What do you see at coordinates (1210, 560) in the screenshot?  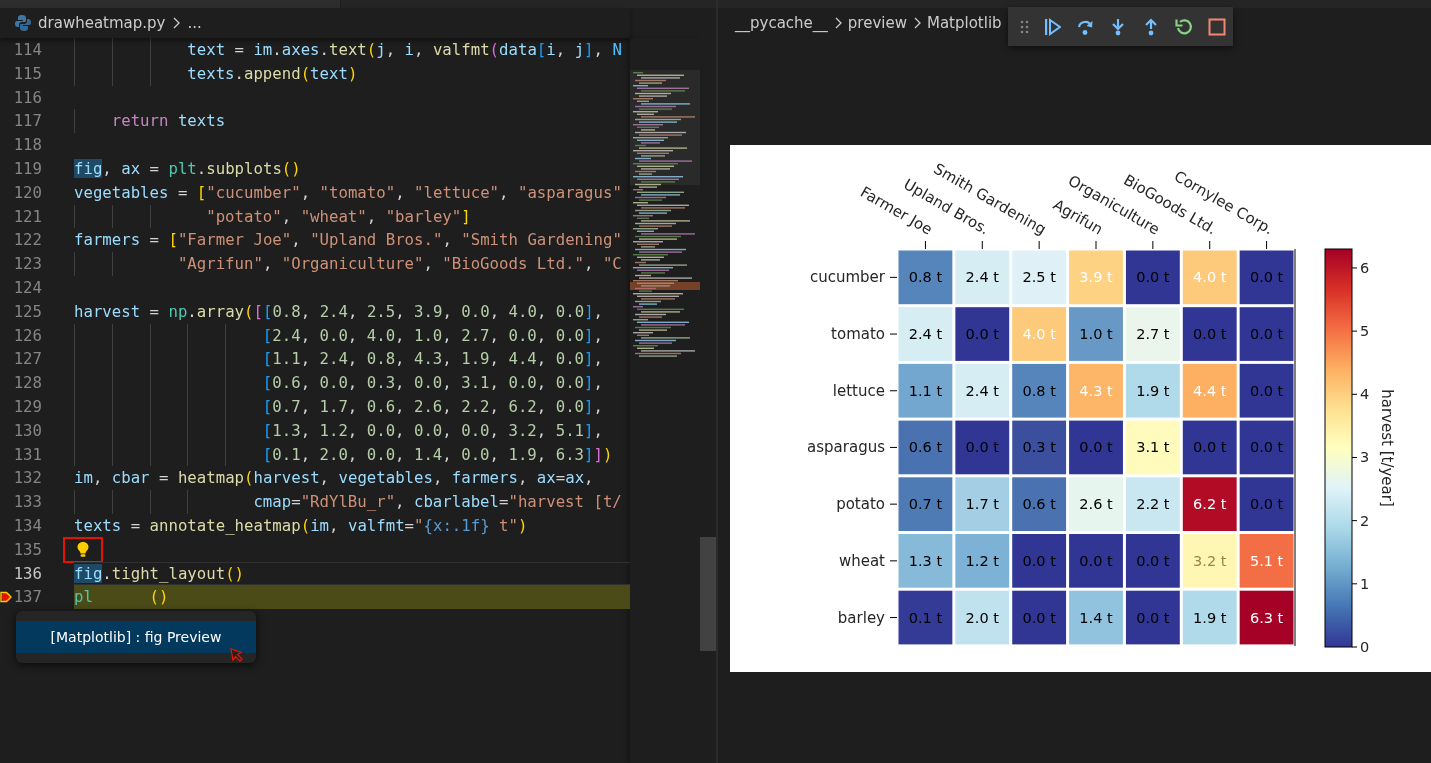 I see `cell-value: 3.2 t` at bounding box center [1210, 560].